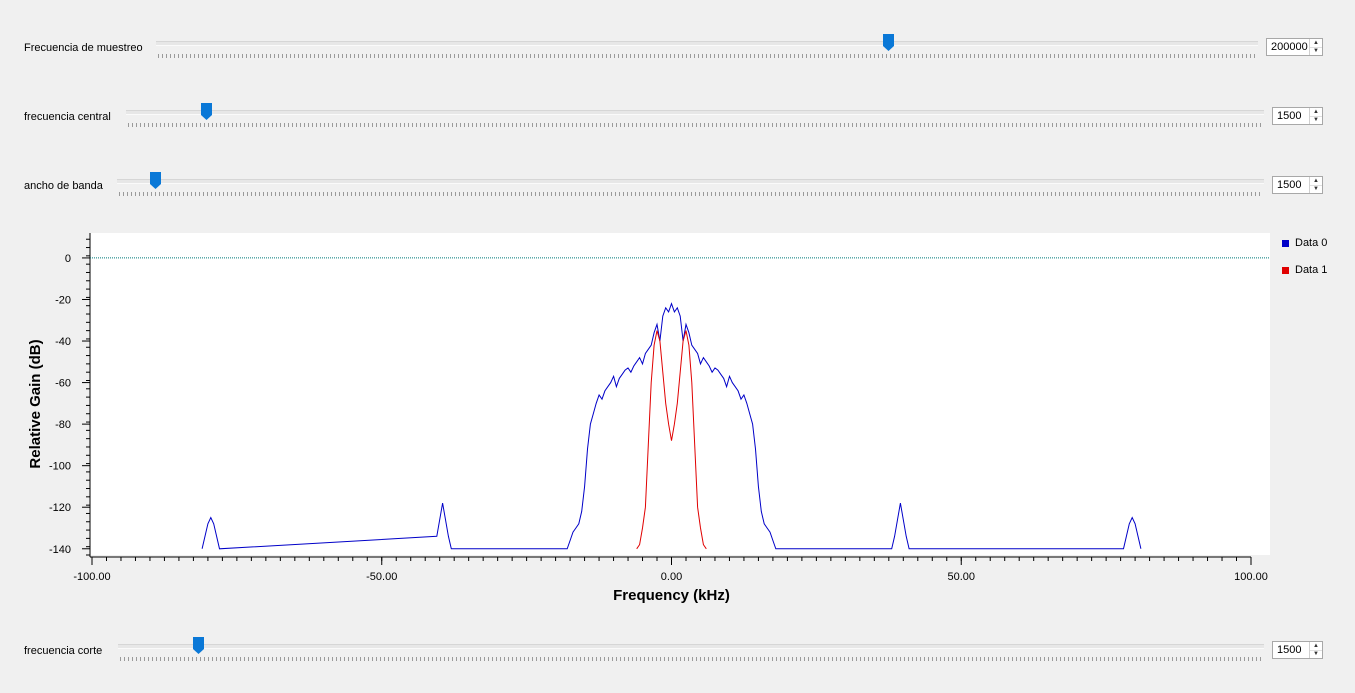 This screenshot has height=693, width=1355. What do you see at coordinates (63, 342) in the screenshot?
I see `y-tick-label: -40` at bounding box center [63, 342].